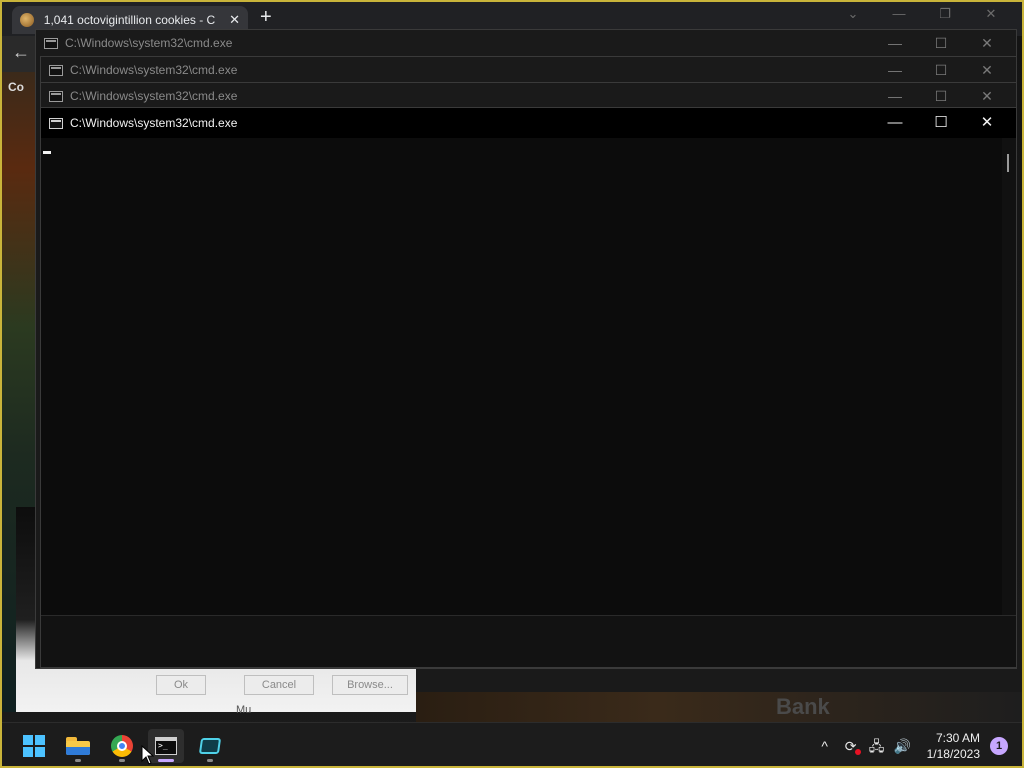 This screenshot has width=1024, height=768. I want to click on system-tray: ^ ⟳ 🖧 🔊 7:30 AM 1/18/2023 1, so click(909, 744).